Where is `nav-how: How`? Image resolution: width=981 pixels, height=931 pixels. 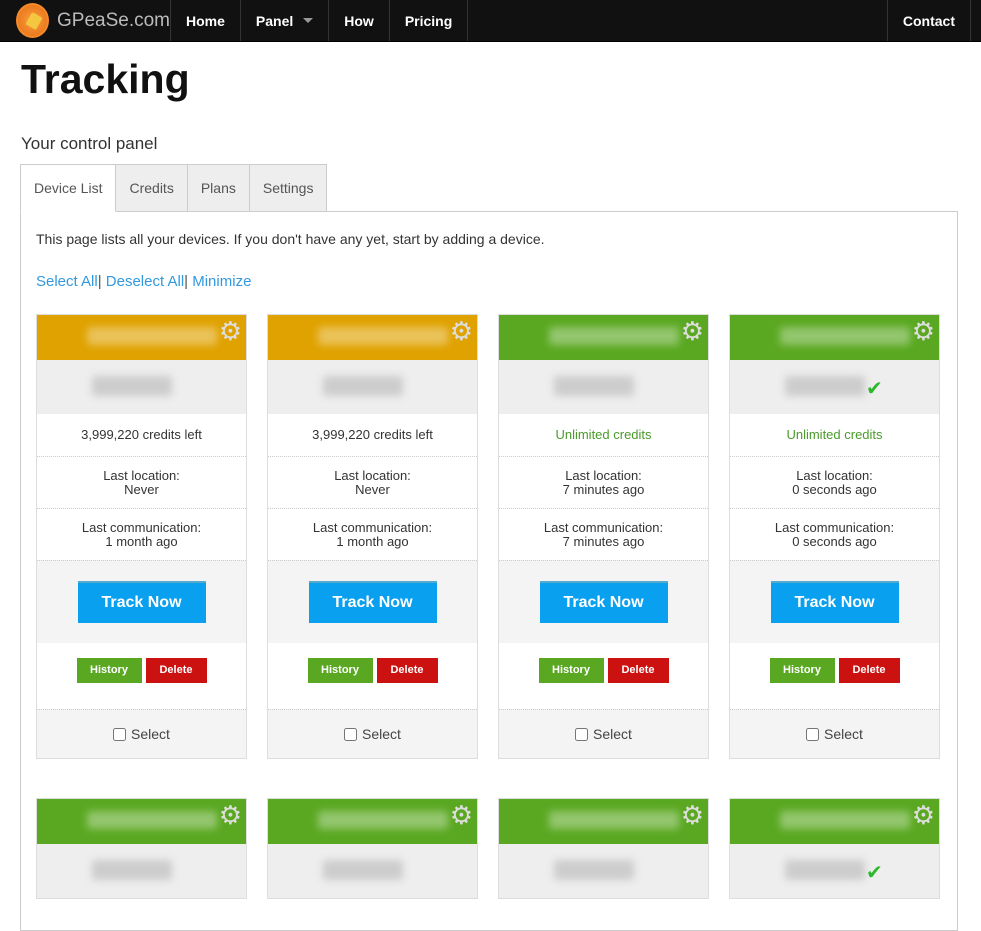 nav-how: How is located at coordinates (359, 20).